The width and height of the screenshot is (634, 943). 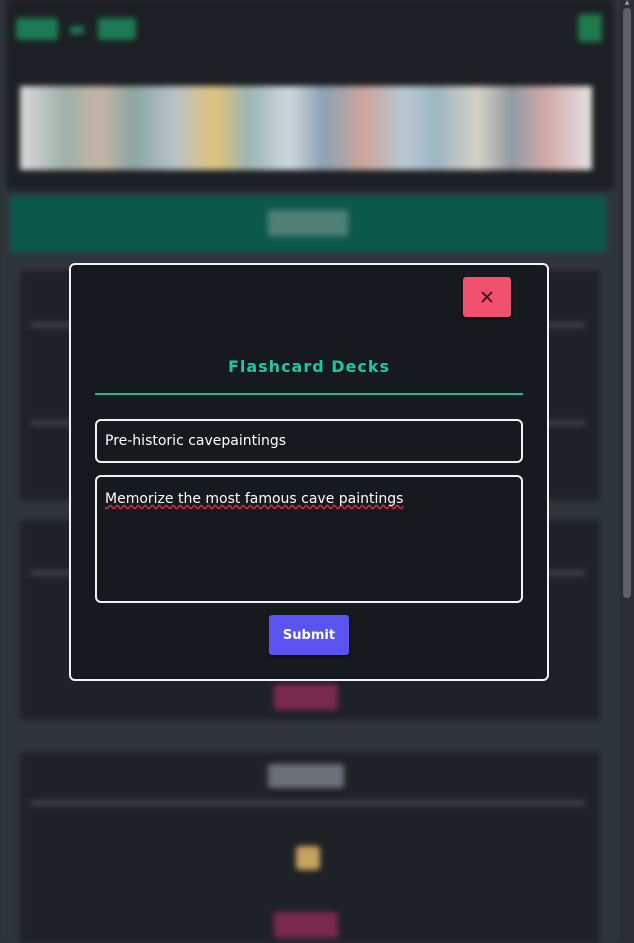 I want to click on scrollbar-thumb, so click(x=627, y=303).